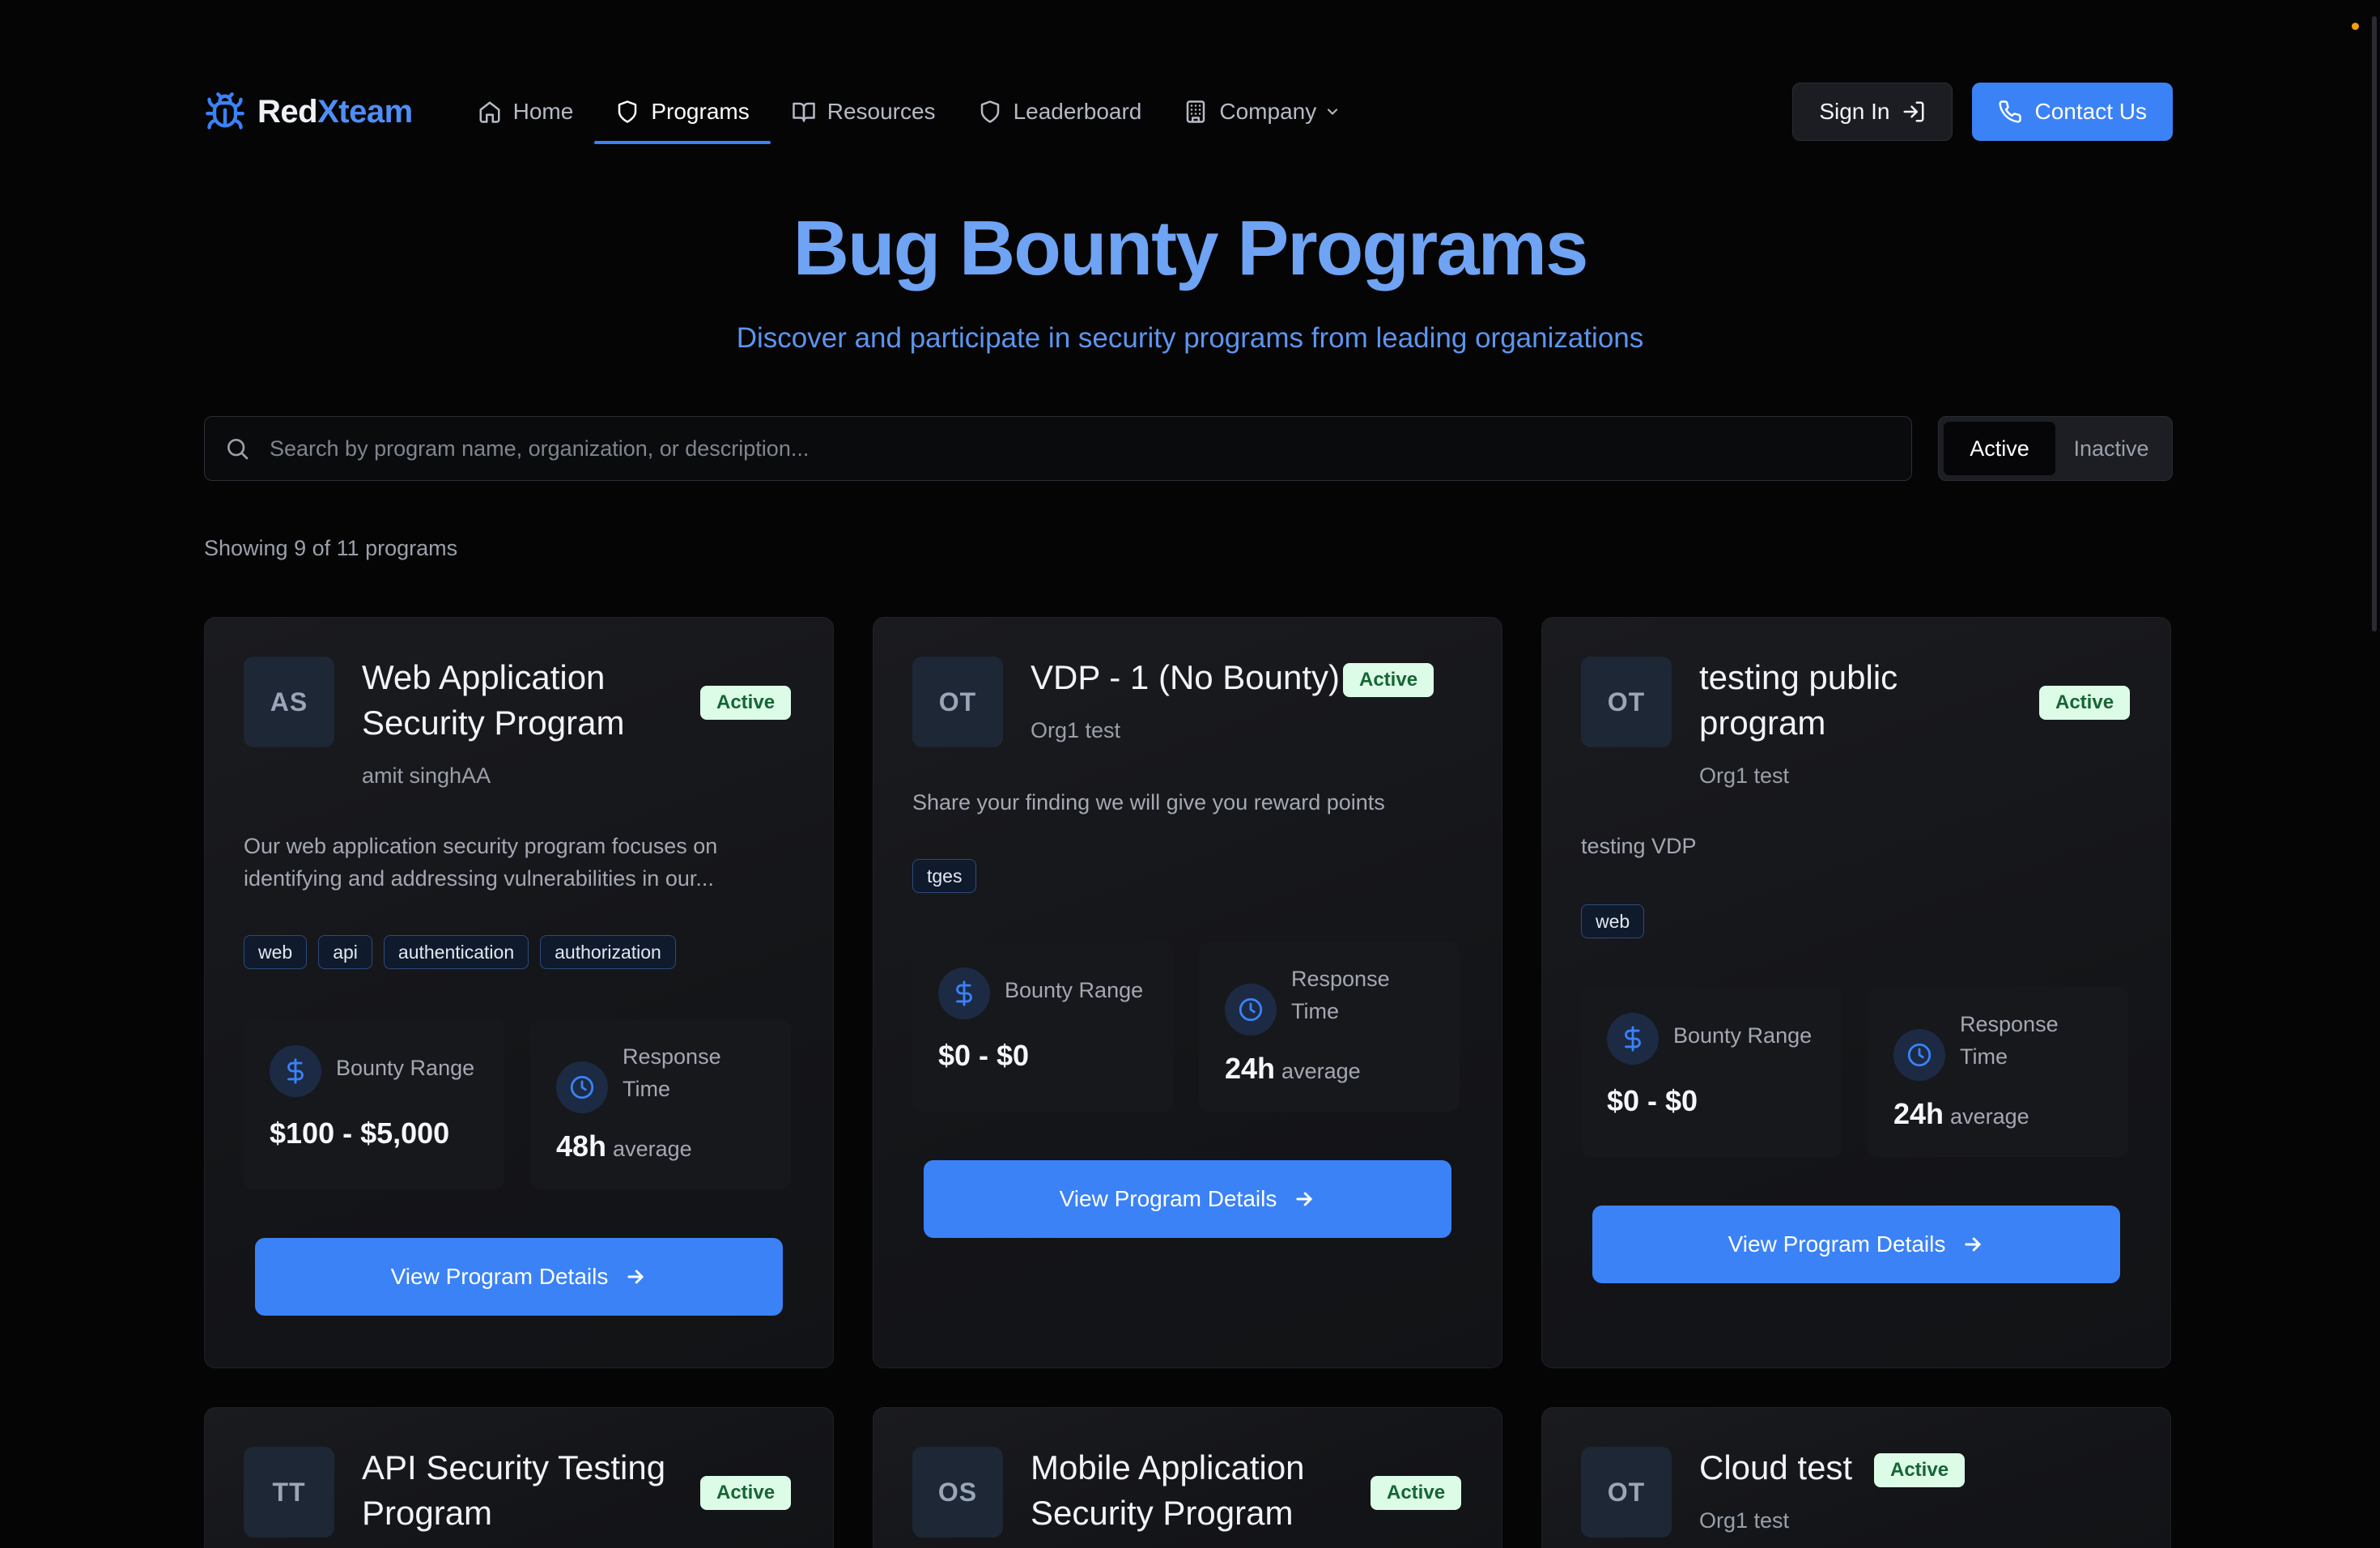 The image size is (2380, 1548). I want to click on results-count: Showing 9 of 11 programs, so click(331, 548).